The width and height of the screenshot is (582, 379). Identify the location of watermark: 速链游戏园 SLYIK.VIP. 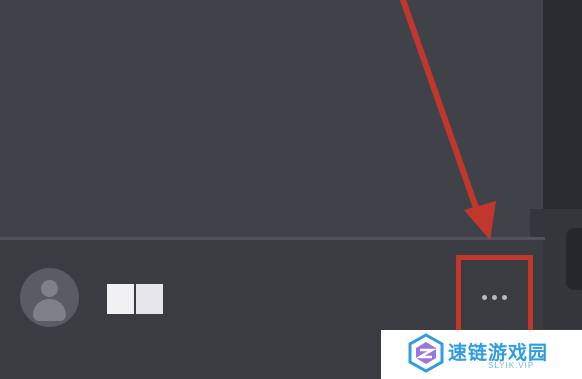
(481, 354).